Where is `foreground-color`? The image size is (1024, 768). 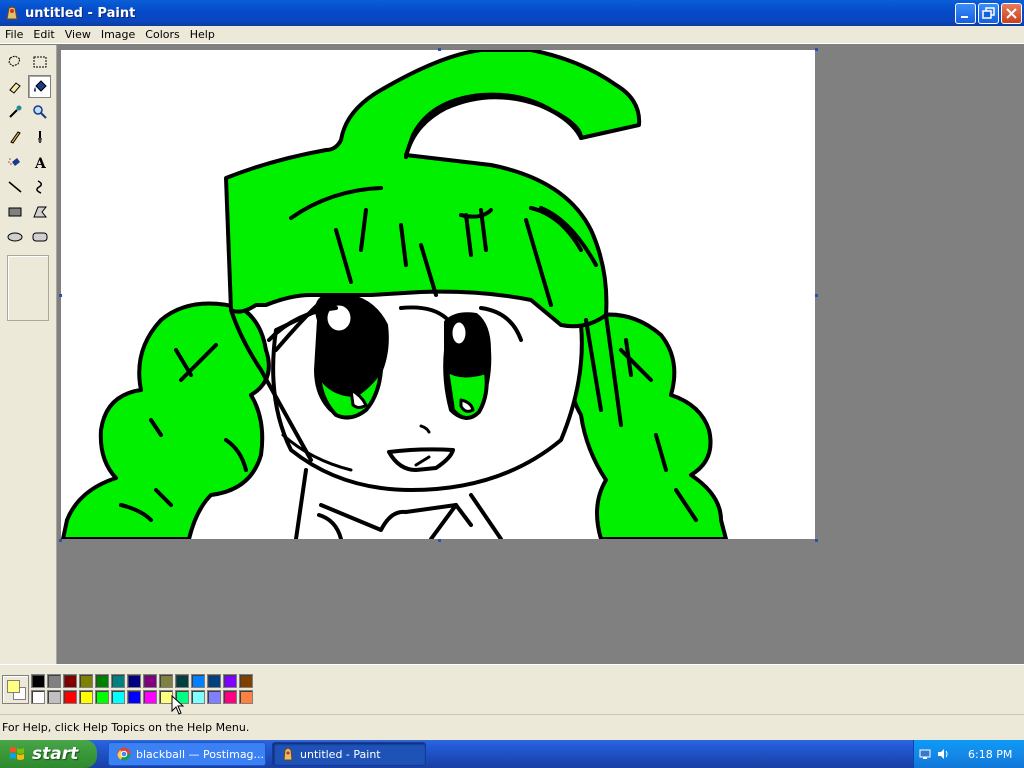
foreground-color is located at coordinates (13, 686).